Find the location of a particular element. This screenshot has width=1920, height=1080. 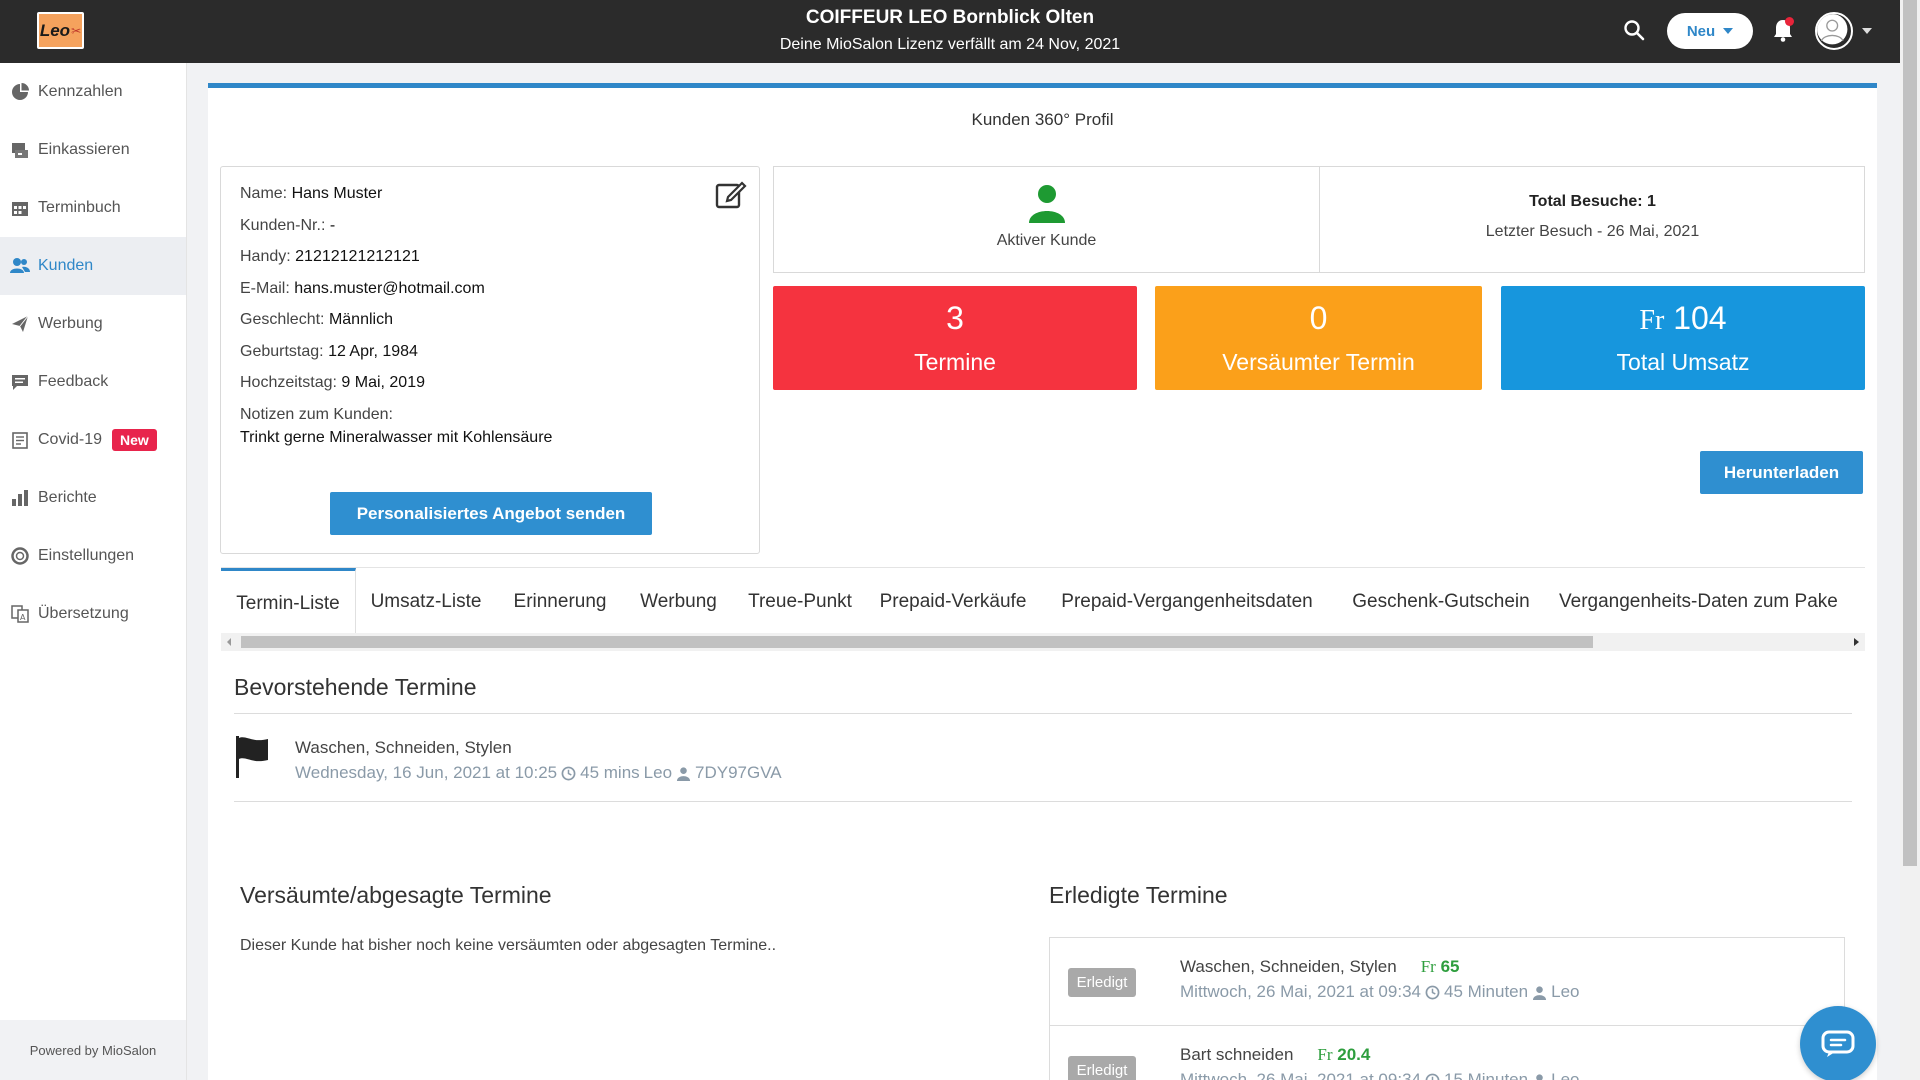

page-scrollbar is located at coordinates (1910, 540).